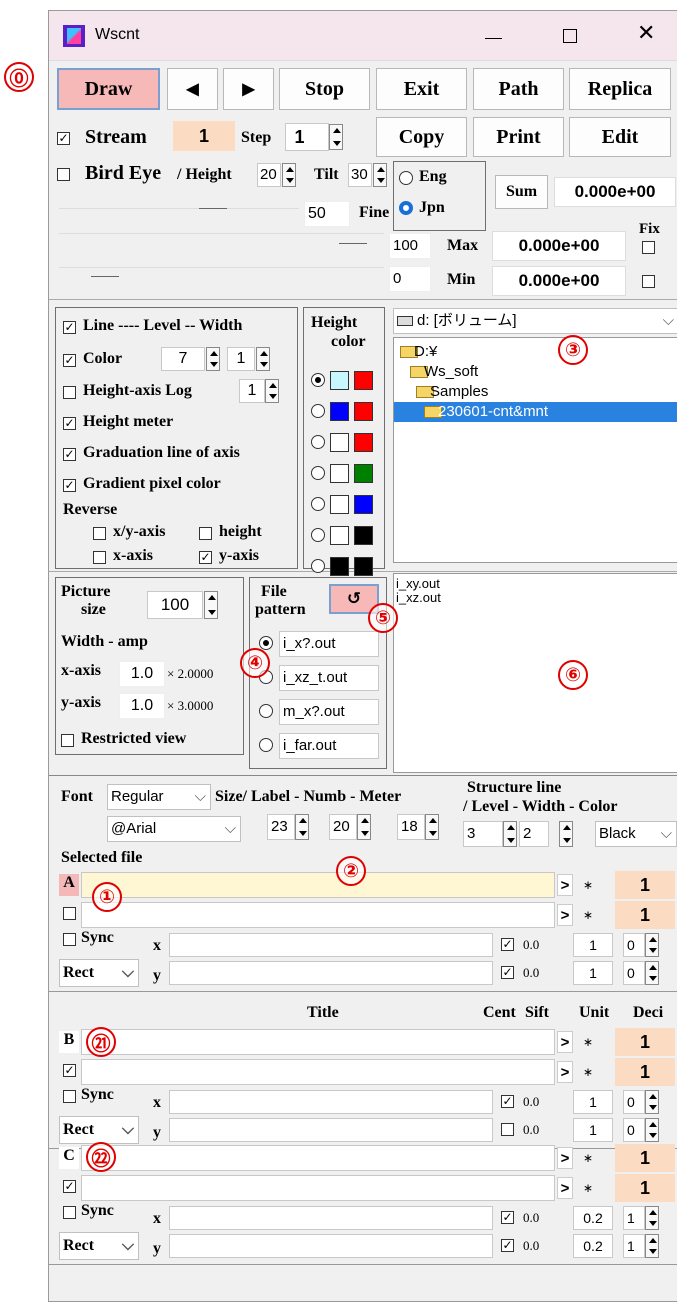 Image resolution: width=677 pixels, height=1305 pixels. Describe the element at coordinates (565, 915) in the screenshot. I see `file-a-title-next-button: >` at that location.